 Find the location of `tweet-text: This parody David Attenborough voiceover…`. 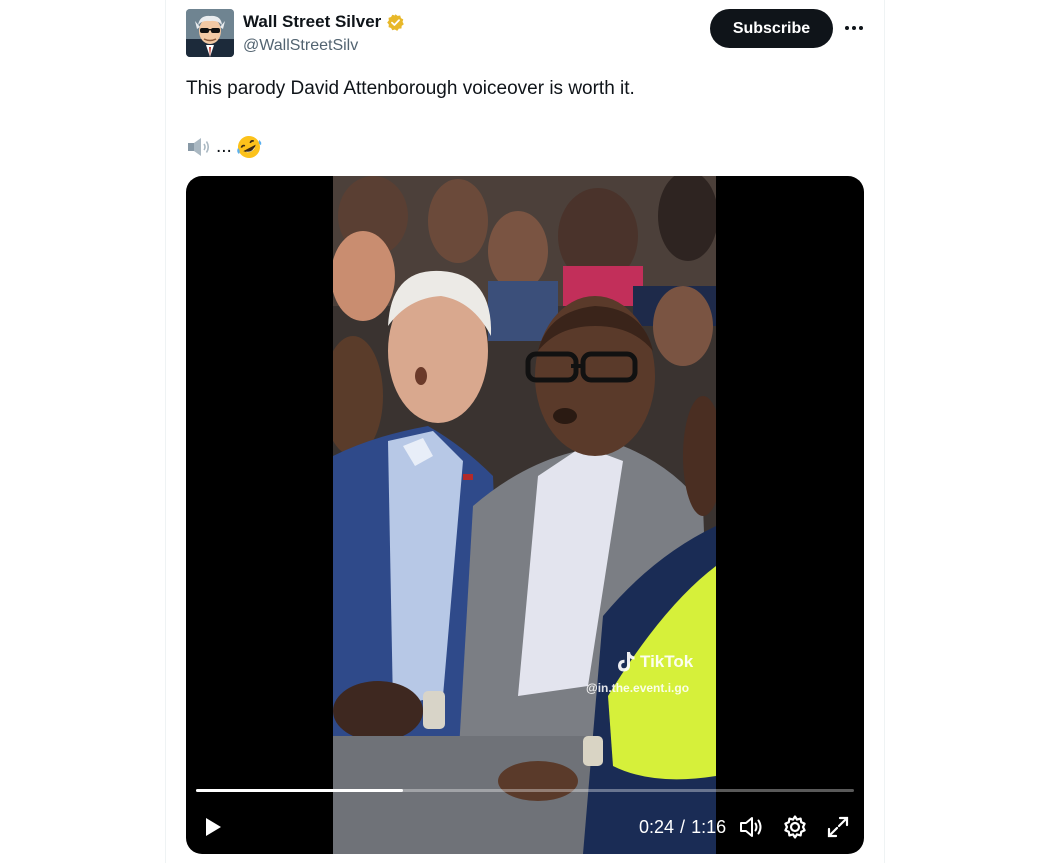

tweet-text: This parody David Attenborough voiceover… is located at coordinates (410, 88).